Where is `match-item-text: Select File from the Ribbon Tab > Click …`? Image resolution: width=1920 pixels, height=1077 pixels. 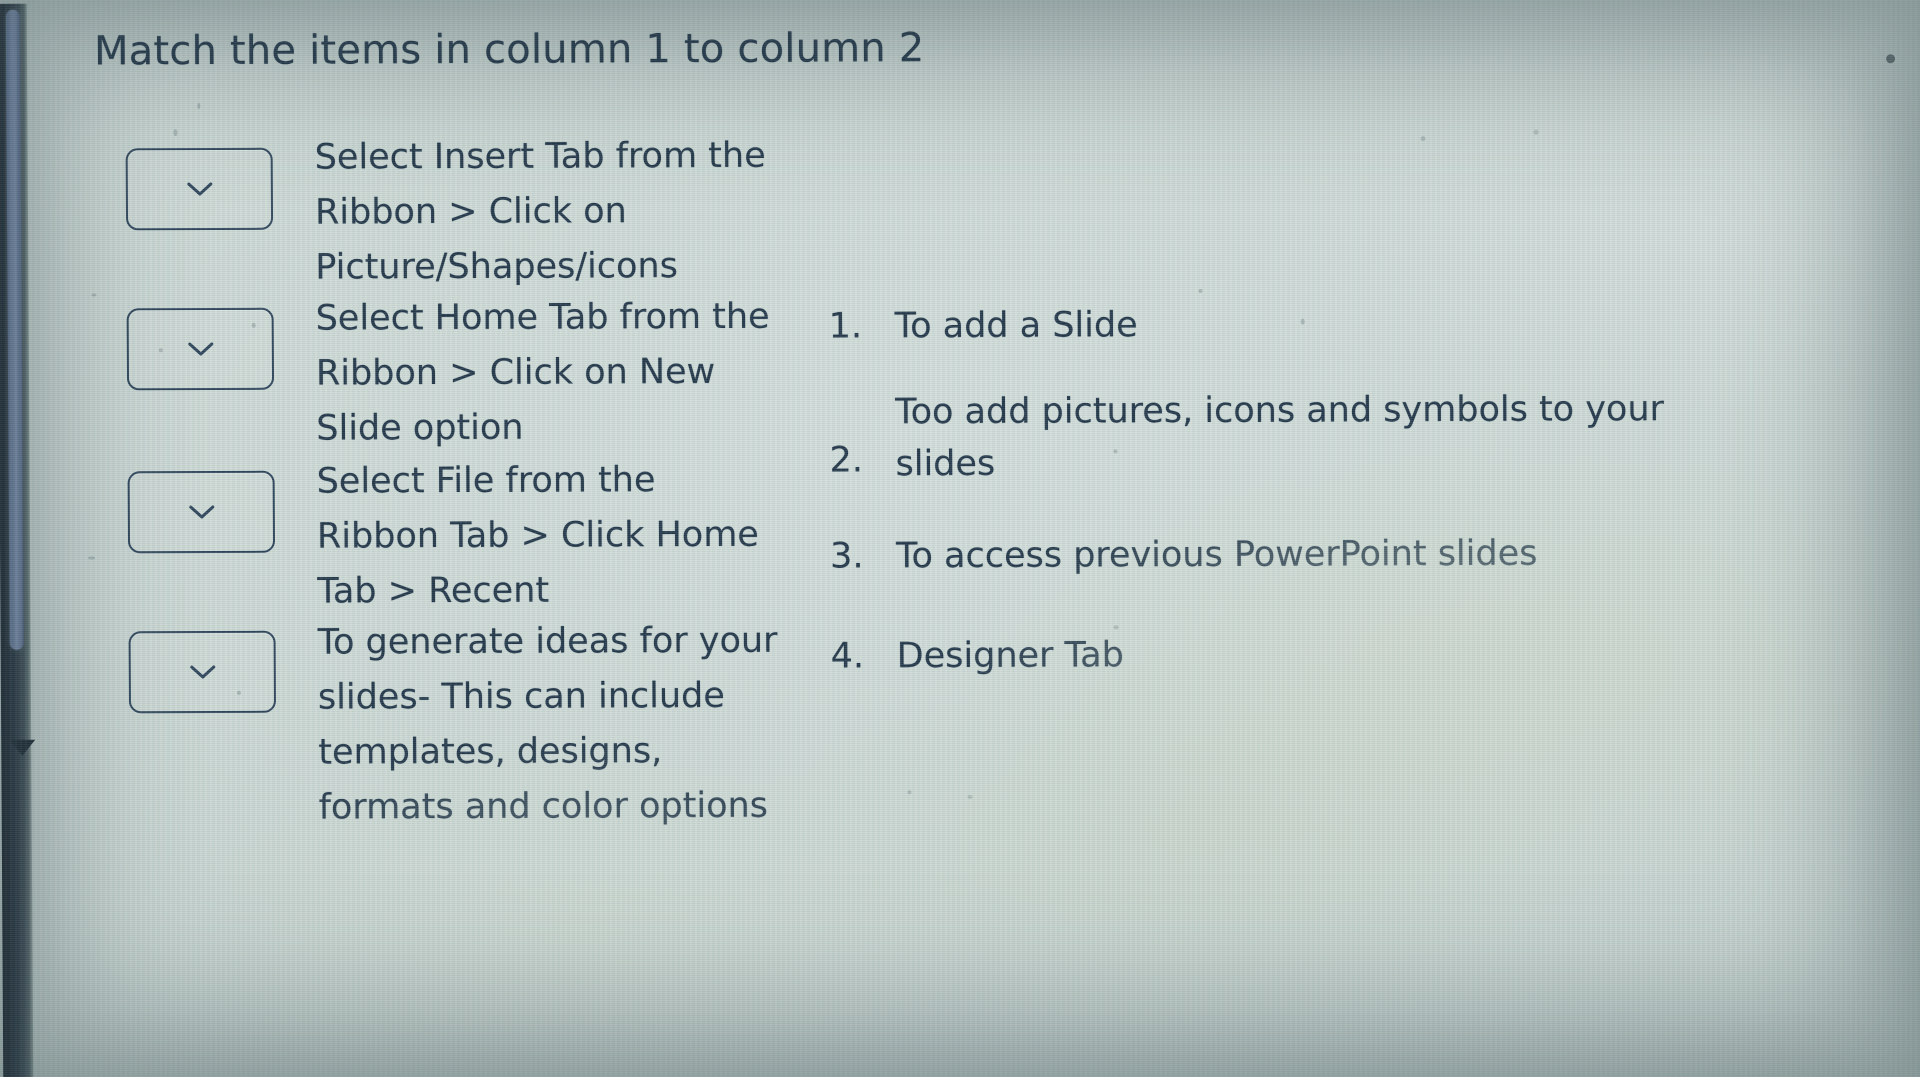 match-item-text: Select File from the Ribbon Tab > Click … is located at coordinates (538, 536).